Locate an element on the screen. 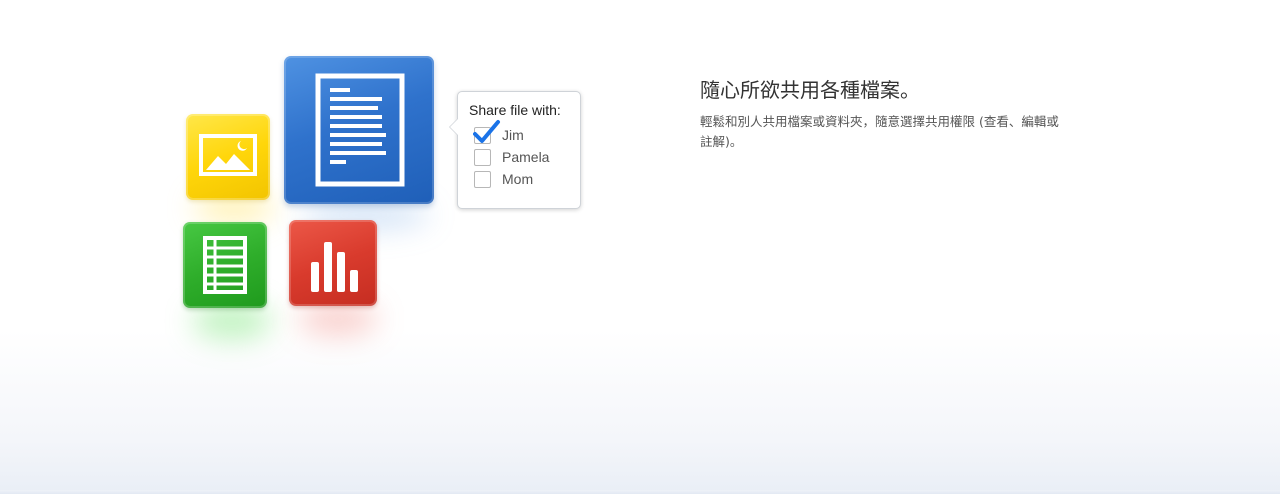  share-option-mom: Mom is located at coordinates (519, 179).